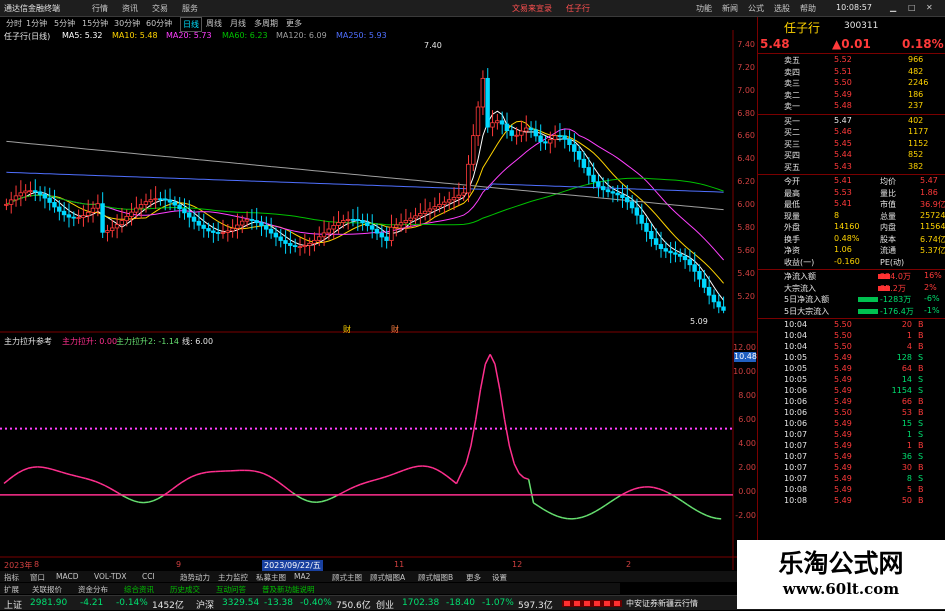 The width and height of the screenshot is (945, 611). Describe the element at coordinates (435, 577) in the screenshot. I see `indicator-tab: 顾式幅图B` at that location.